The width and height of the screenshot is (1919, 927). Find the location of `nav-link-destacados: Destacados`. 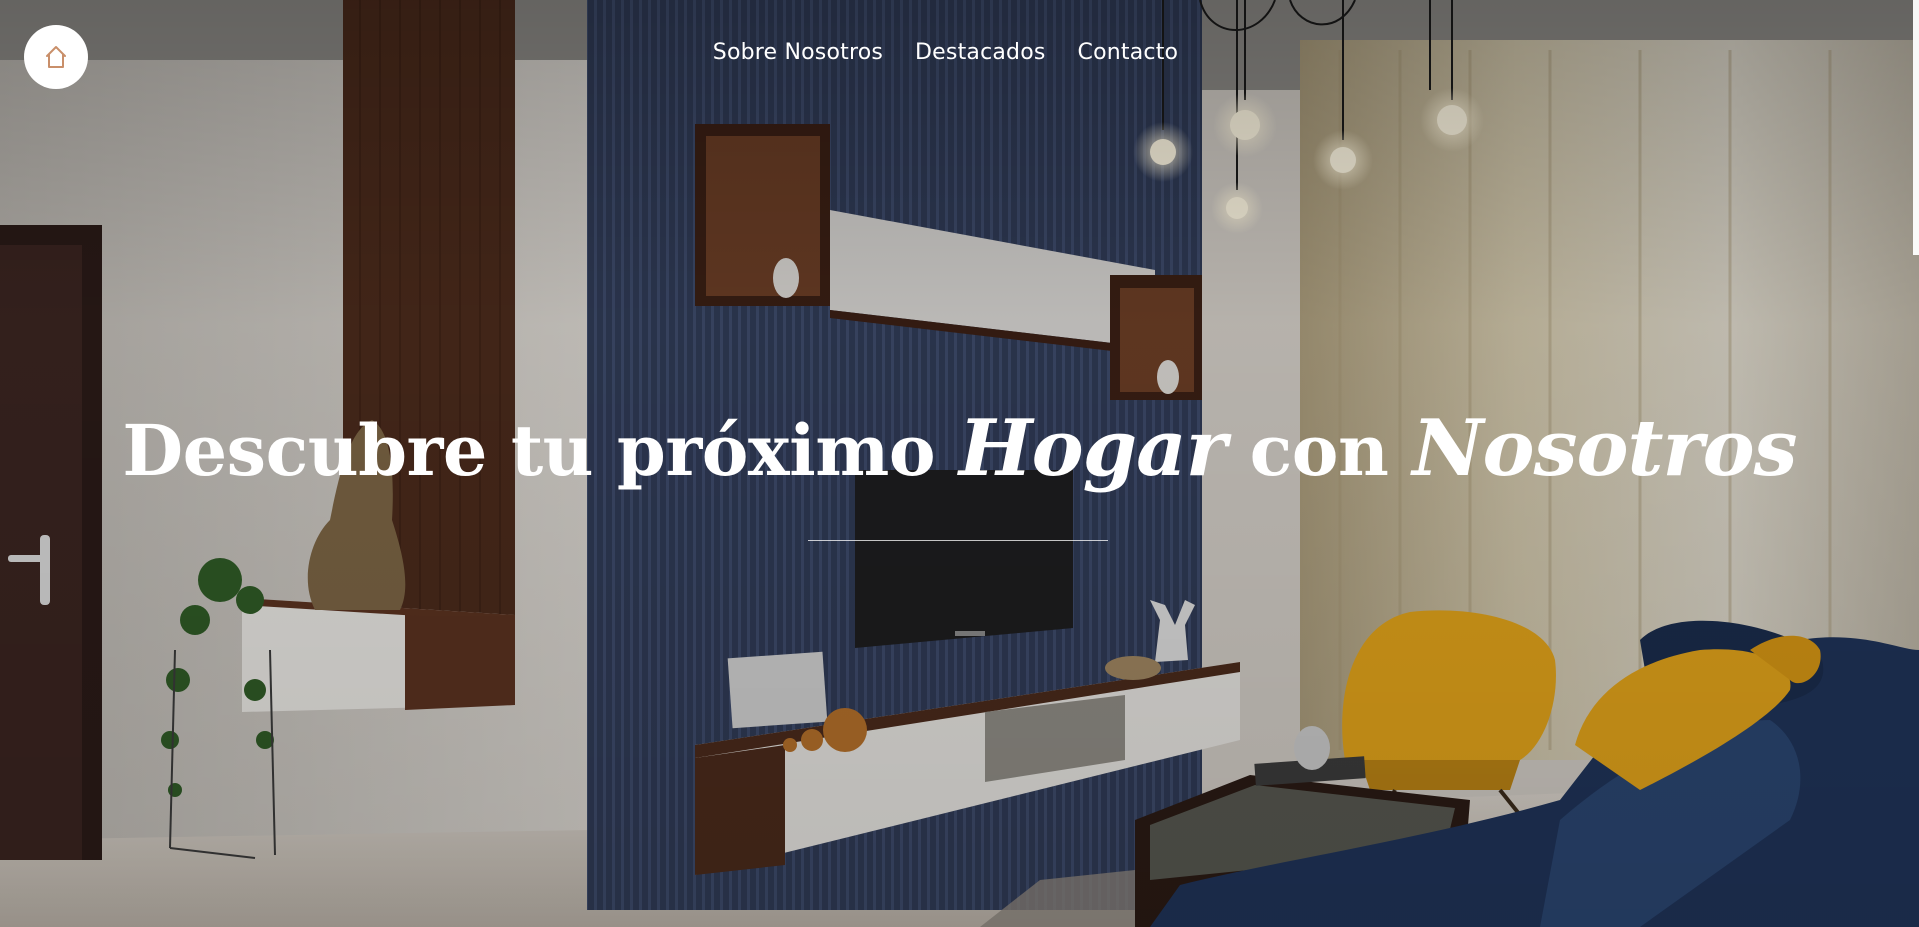

nav-link-destacados: Destacados is located at coordinates (980, 52).